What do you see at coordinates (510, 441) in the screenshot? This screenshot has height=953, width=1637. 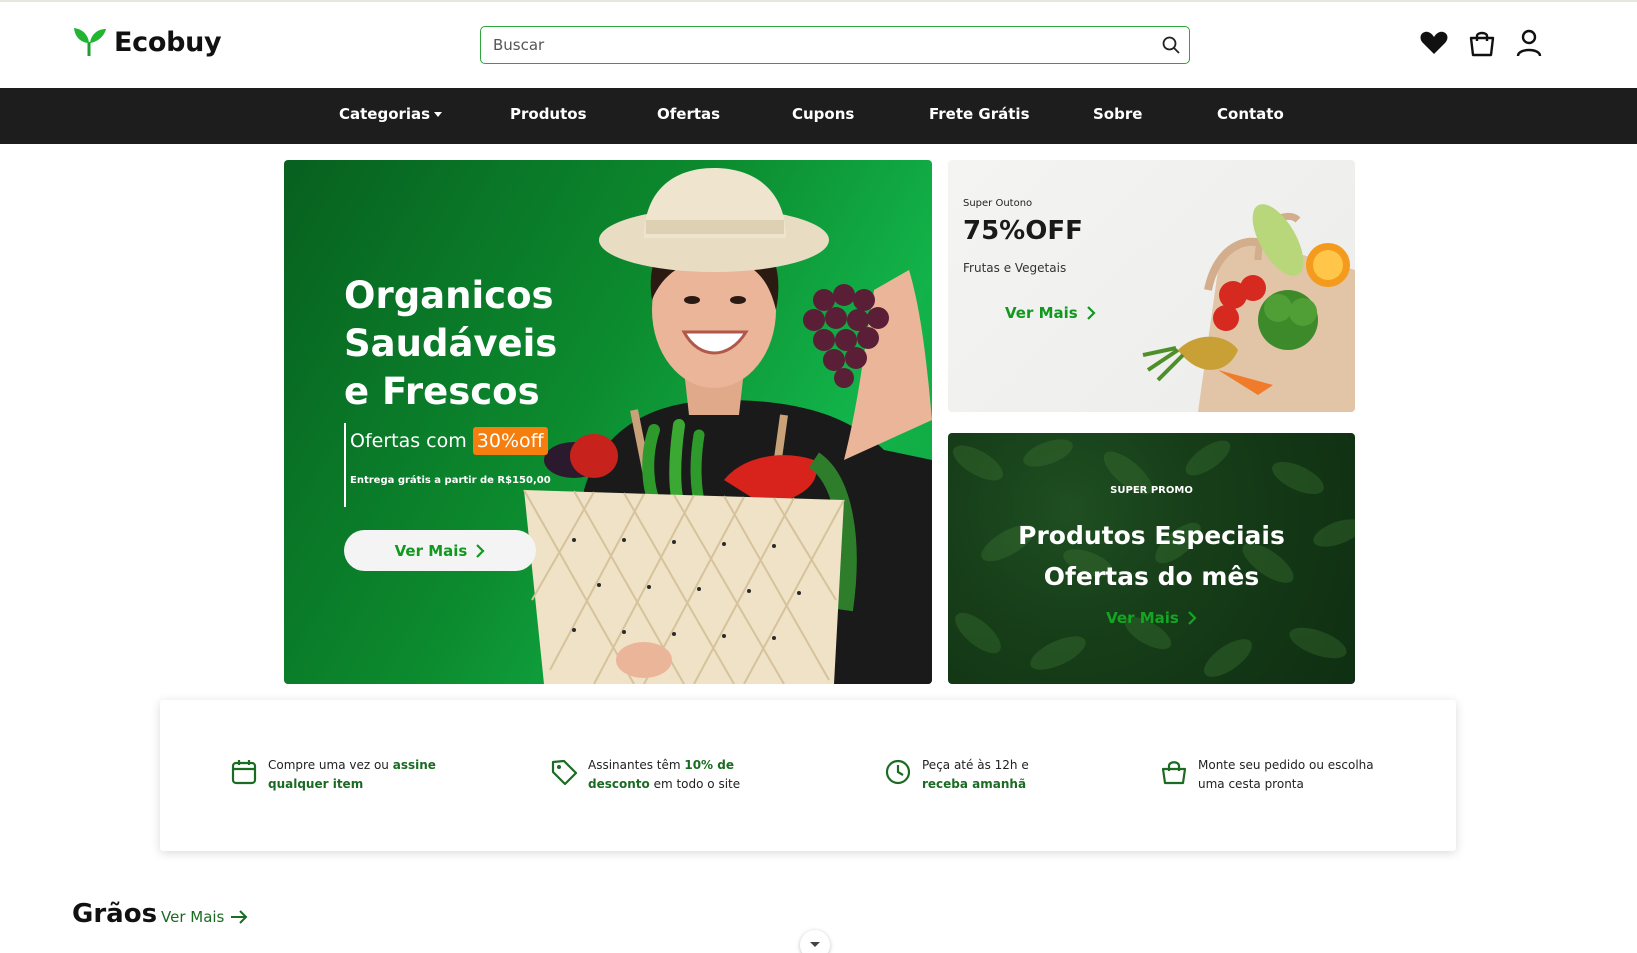 I see `discount-badge: 30%off` at bounding box center [510, 441].